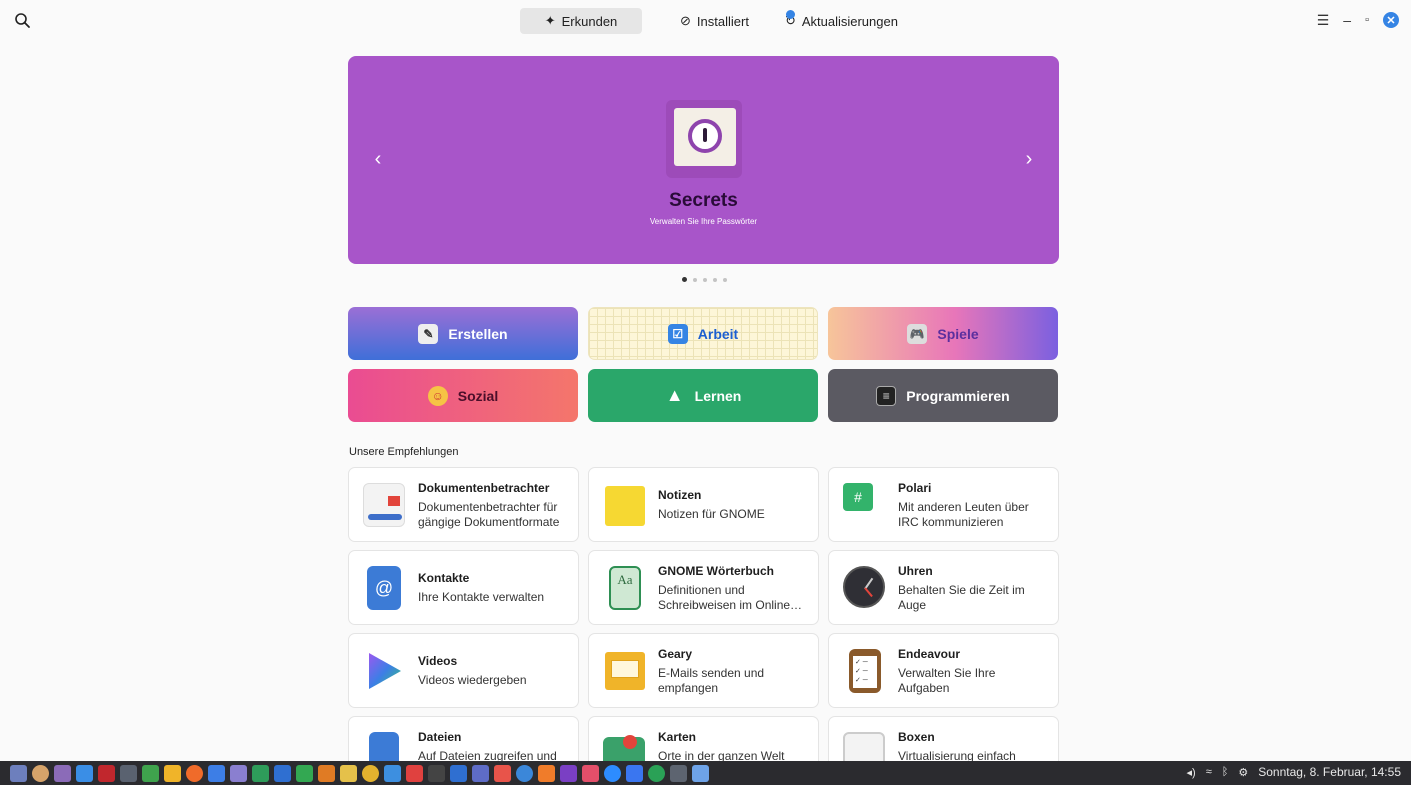 This screenshot has height=785, width=1411. I want to click on secrets-app-icon, so click(704, 139).